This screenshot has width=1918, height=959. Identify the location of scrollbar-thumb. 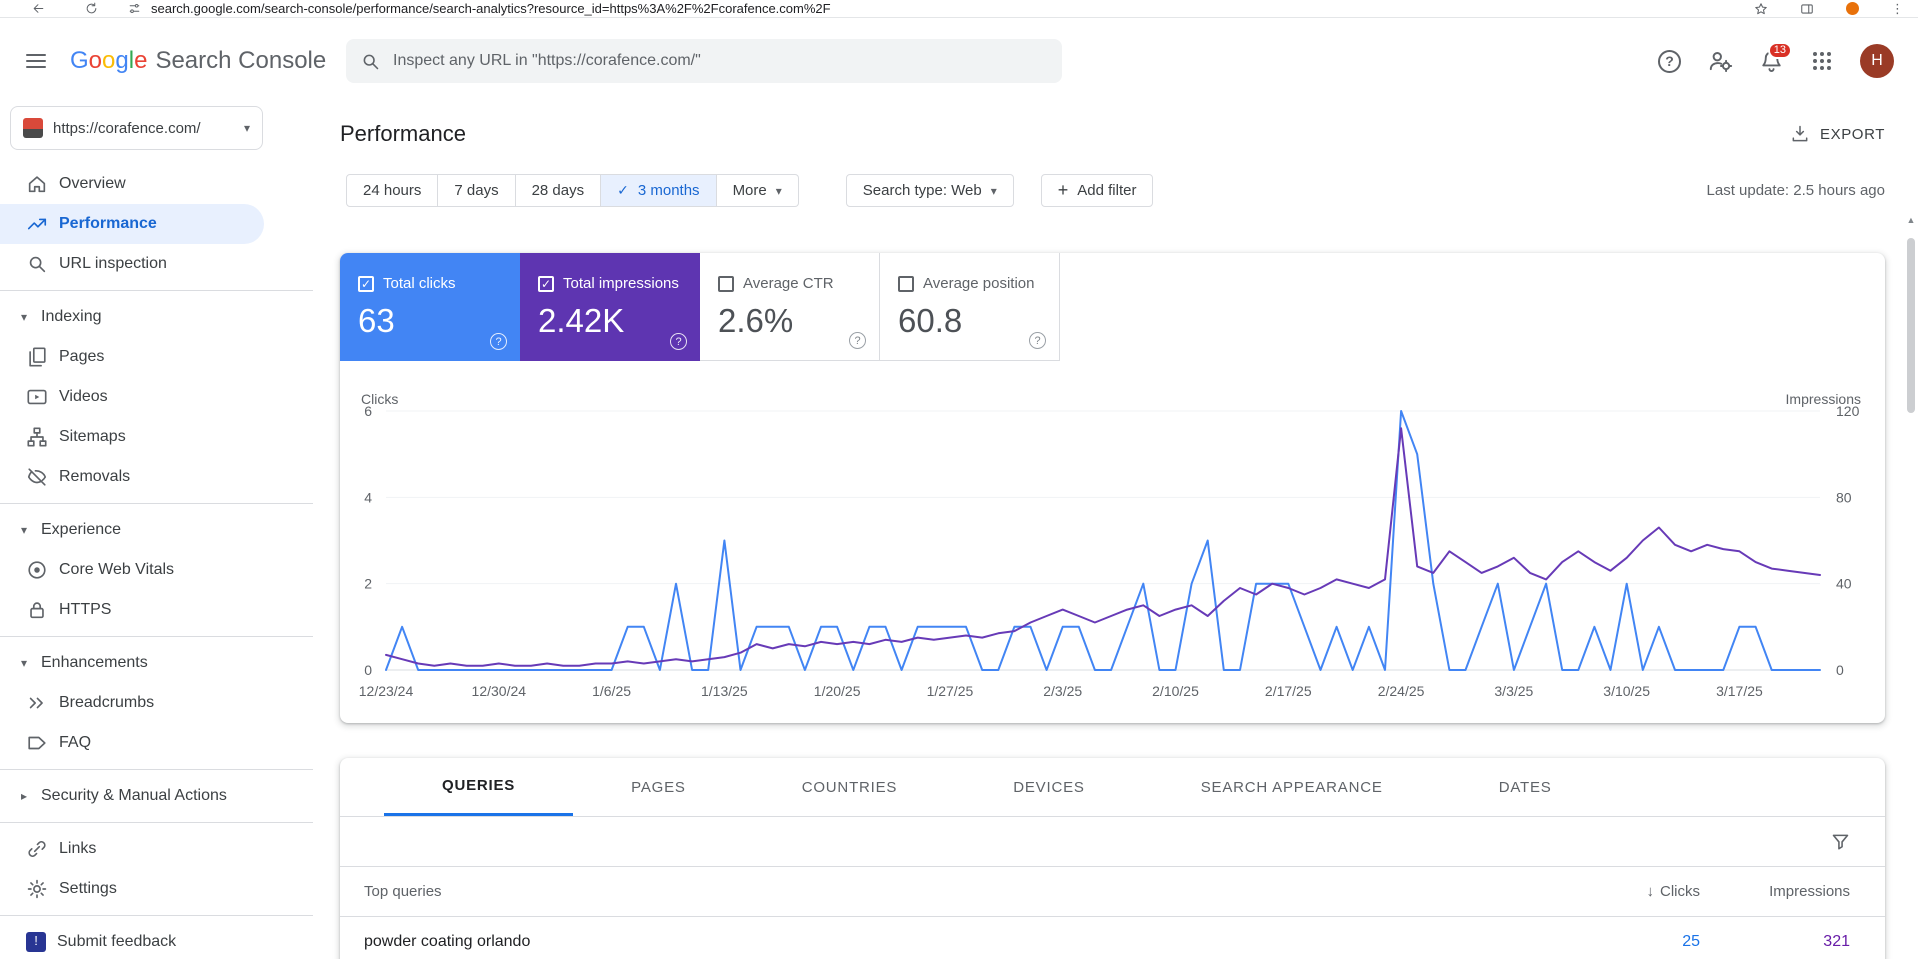
(1911, 325).